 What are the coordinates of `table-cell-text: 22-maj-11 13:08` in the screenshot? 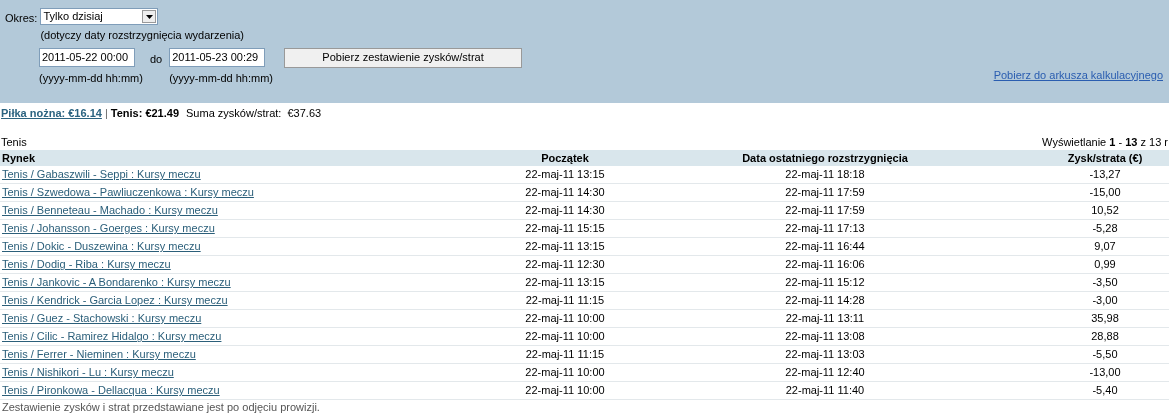 It's located at (825, 337).